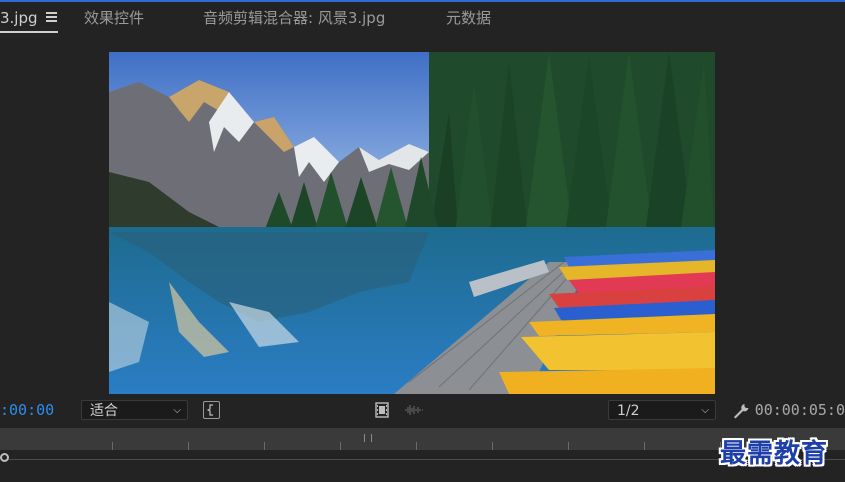  Describe the element at coordinates (468, 18) in the screenshot. I see `tab-metadata: 元数据` at that location.